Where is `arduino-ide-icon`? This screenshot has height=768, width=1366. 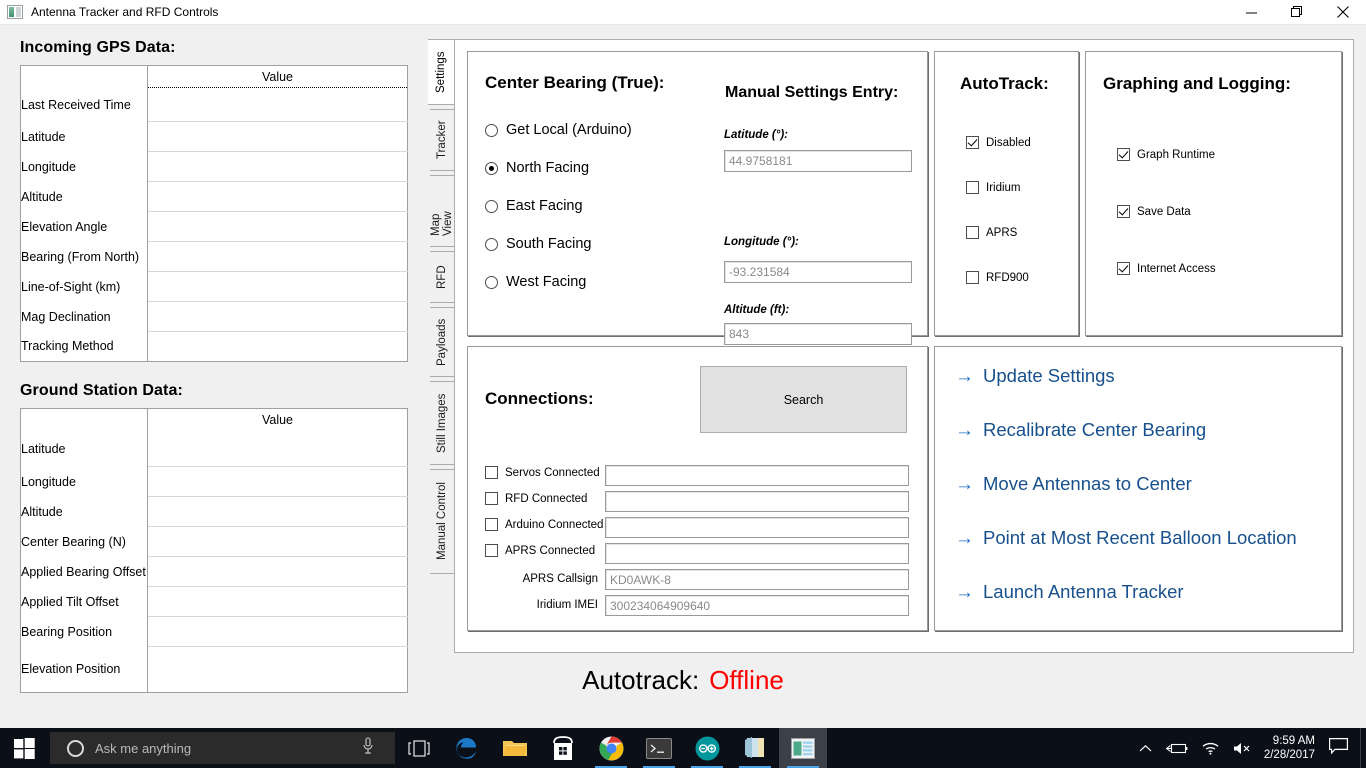 arduino-ide-icon is located at coordinates (707, 748).